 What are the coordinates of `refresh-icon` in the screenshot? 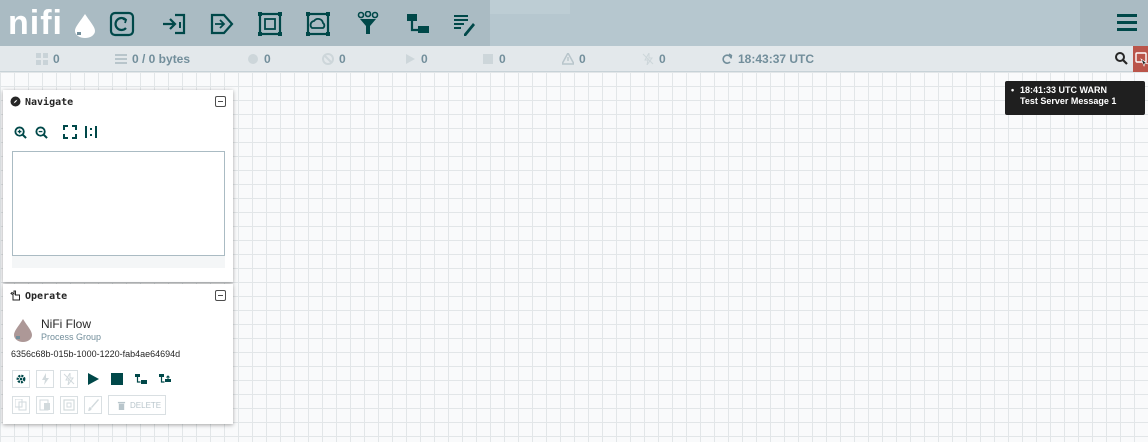 It's located at (727, 59).